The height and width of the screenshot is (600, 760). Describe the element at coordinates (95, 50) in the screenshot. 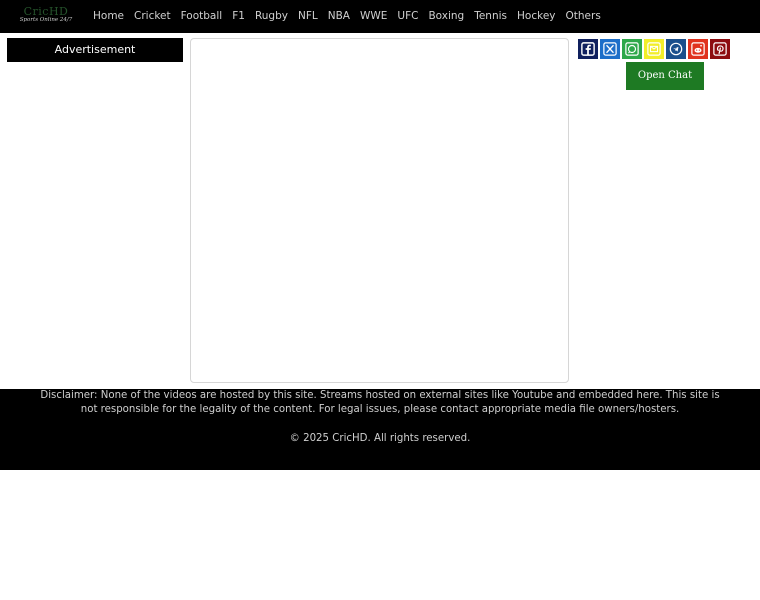

I see `advertisement-banner: Advertisement` at that location.